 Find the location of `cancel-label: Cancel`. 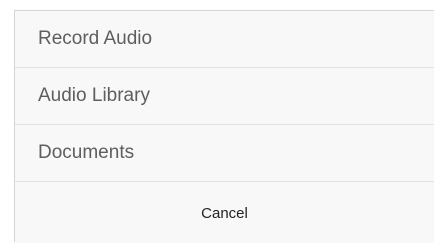

cancel-label: Cancel is located at coordinates (224, 213).